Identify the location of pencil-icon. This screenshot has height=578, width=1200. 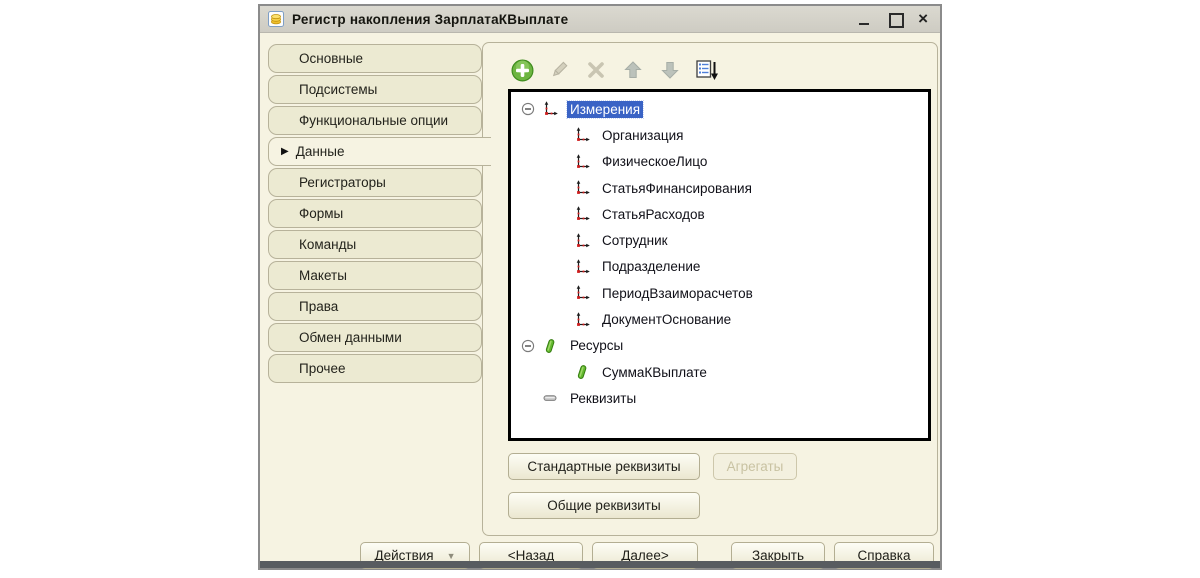
(560, 69).